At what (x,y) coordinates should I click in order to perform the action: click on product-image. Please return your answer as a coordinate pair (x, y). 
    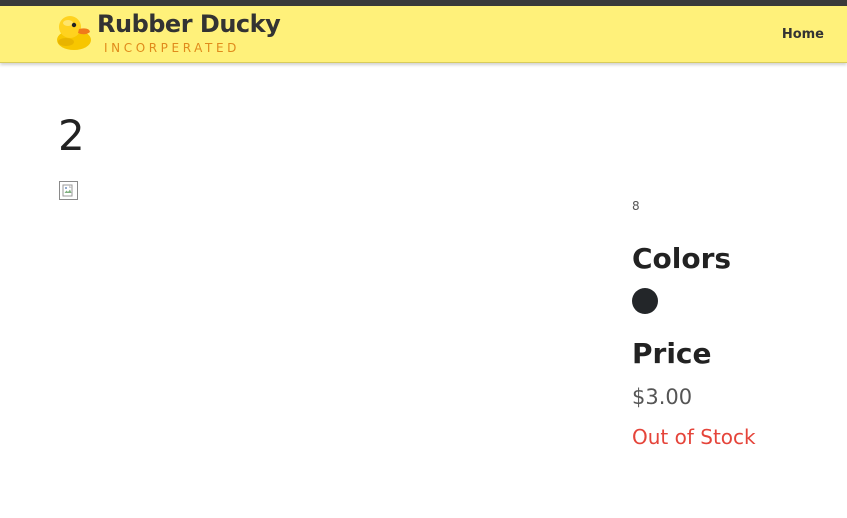
    Looking at the image, I should click on (68, 190).